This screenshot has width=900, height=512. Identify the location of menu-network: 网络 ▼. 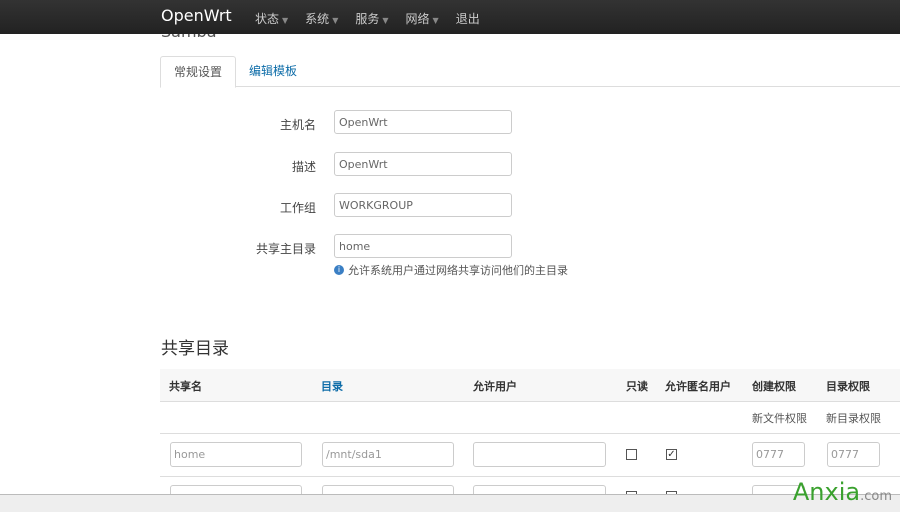
(422, 18).